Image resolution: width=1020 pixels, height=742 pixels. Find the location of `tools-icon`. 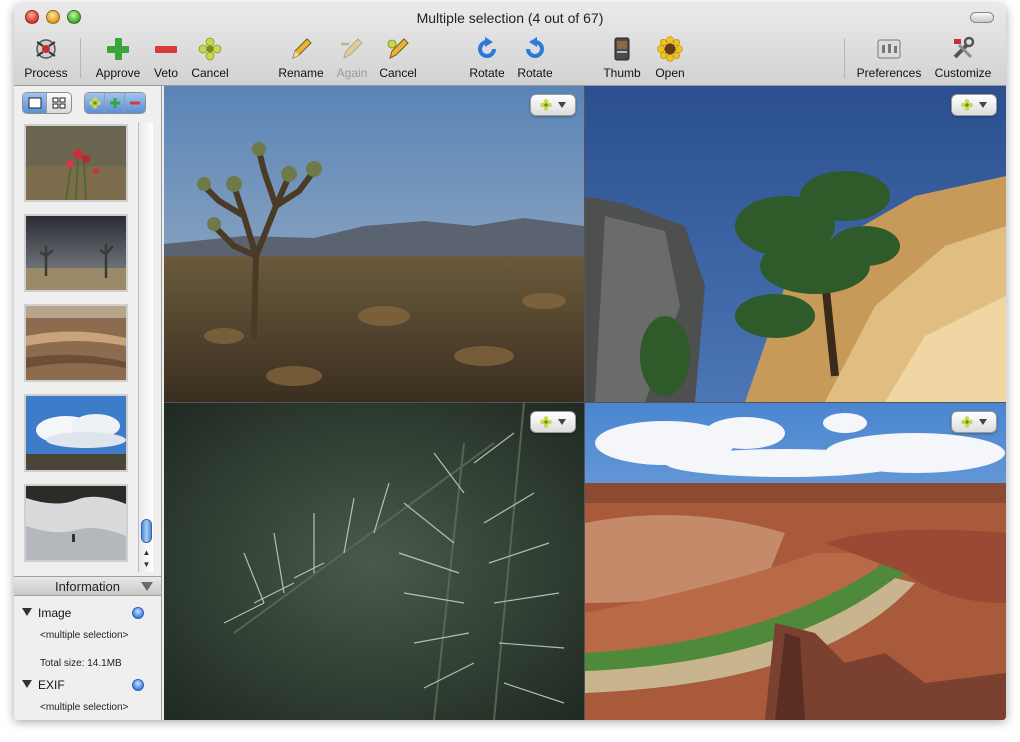

tools-icon is located at coordinates (963, 49).